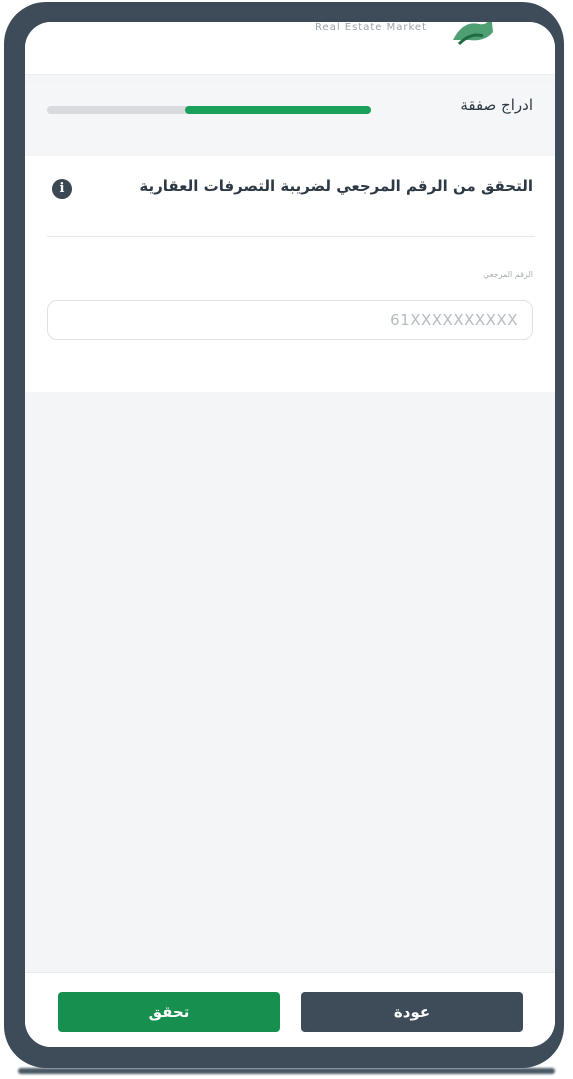  Describe the element at coordinates (278, 110) in the screenshot. I see `progress-fill` at that location.